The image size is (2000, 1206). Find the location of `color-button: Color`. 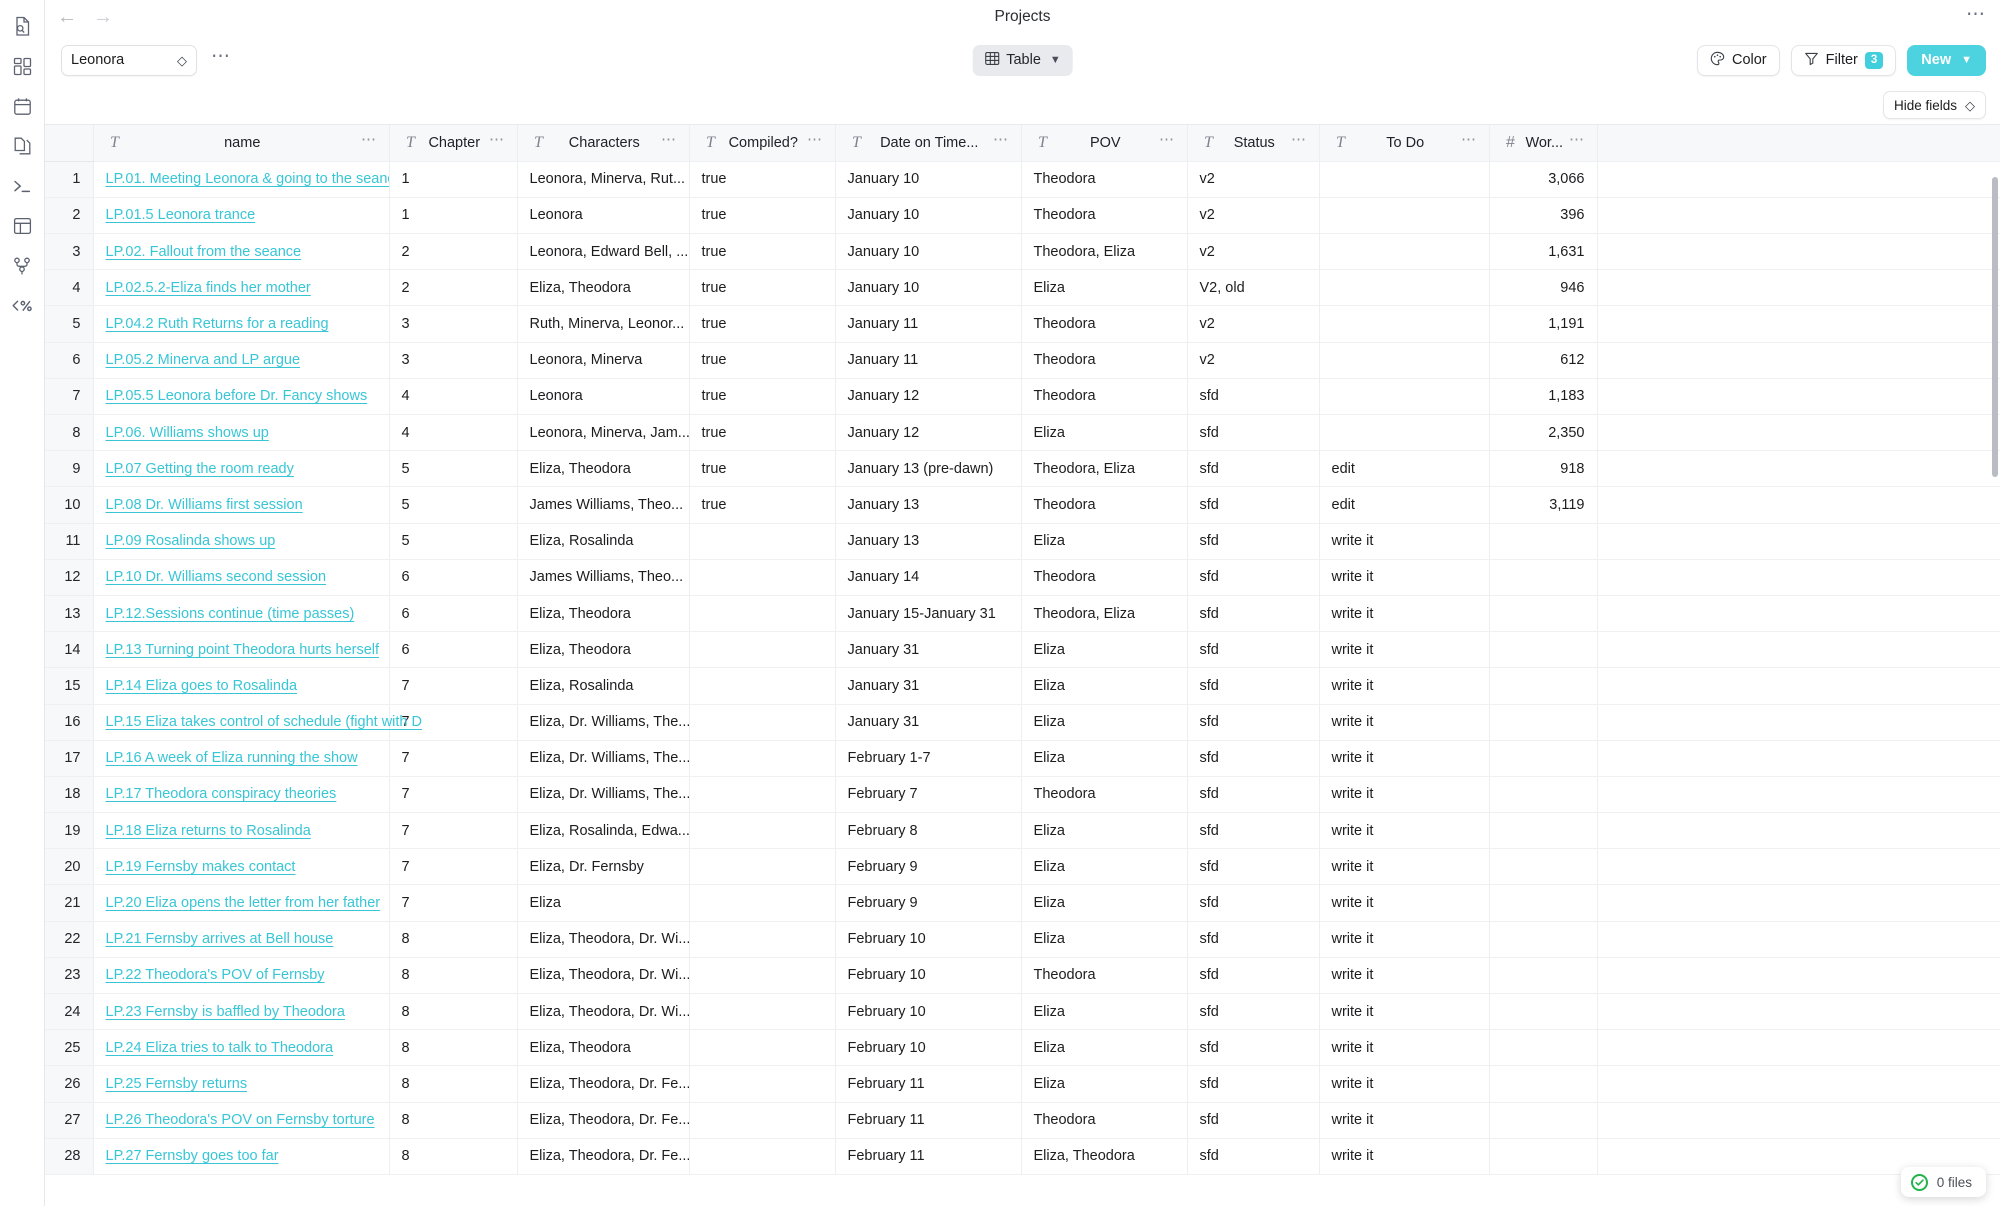

color-button: Color is located at coordinates (1738, 60).